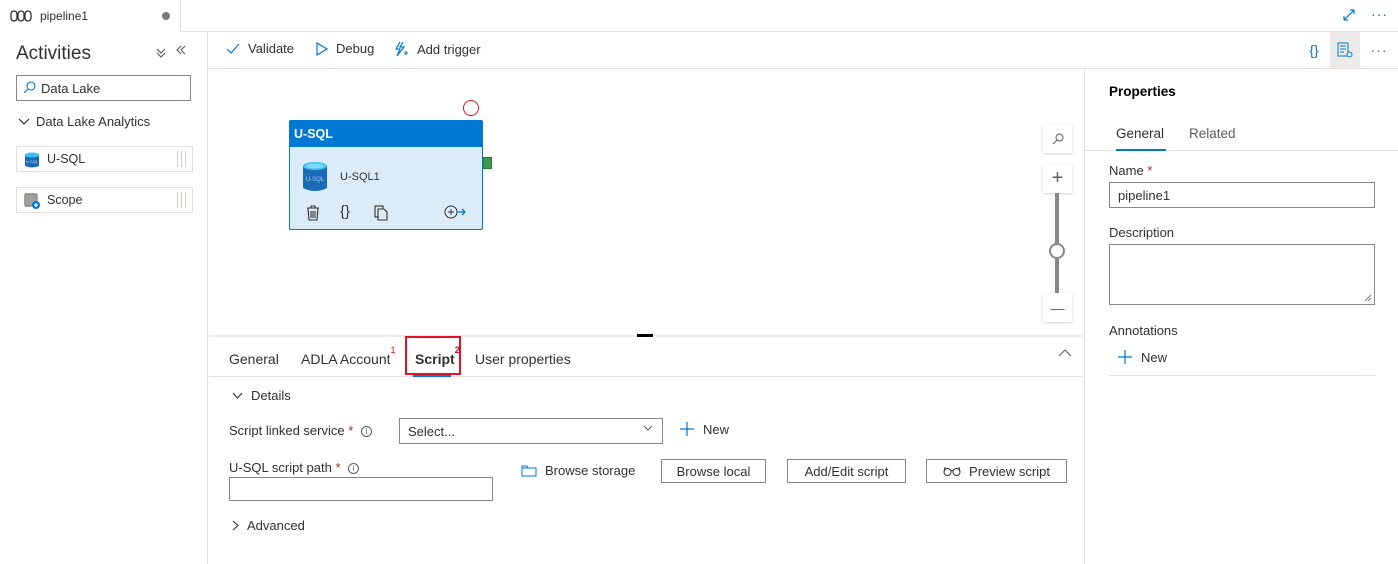 This screenshot has width=1398, height=564. I want to click on add-trigger-button: Add trigger, so click(437, 49).